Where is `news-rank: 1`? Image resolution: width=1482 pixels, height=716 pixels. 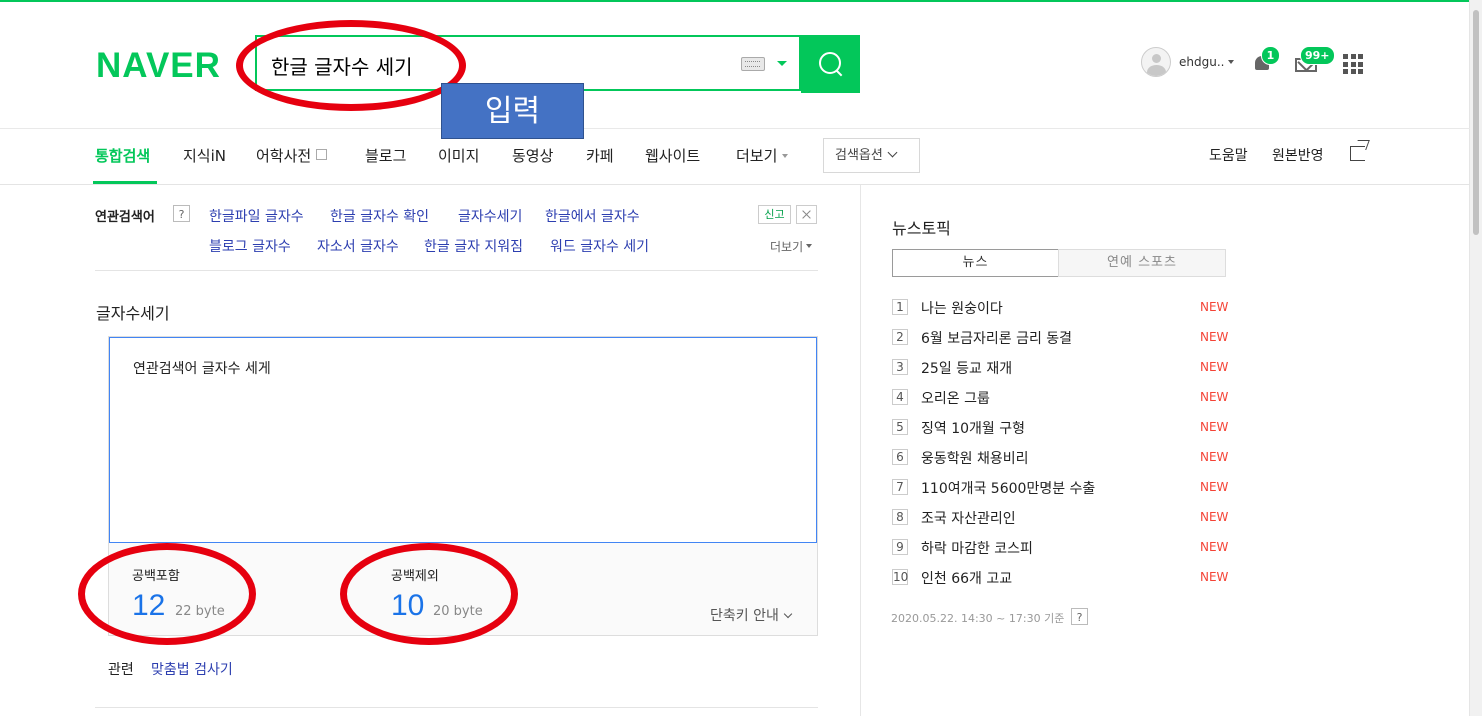
news-rank: 1 is located at coordinates (900, 307).